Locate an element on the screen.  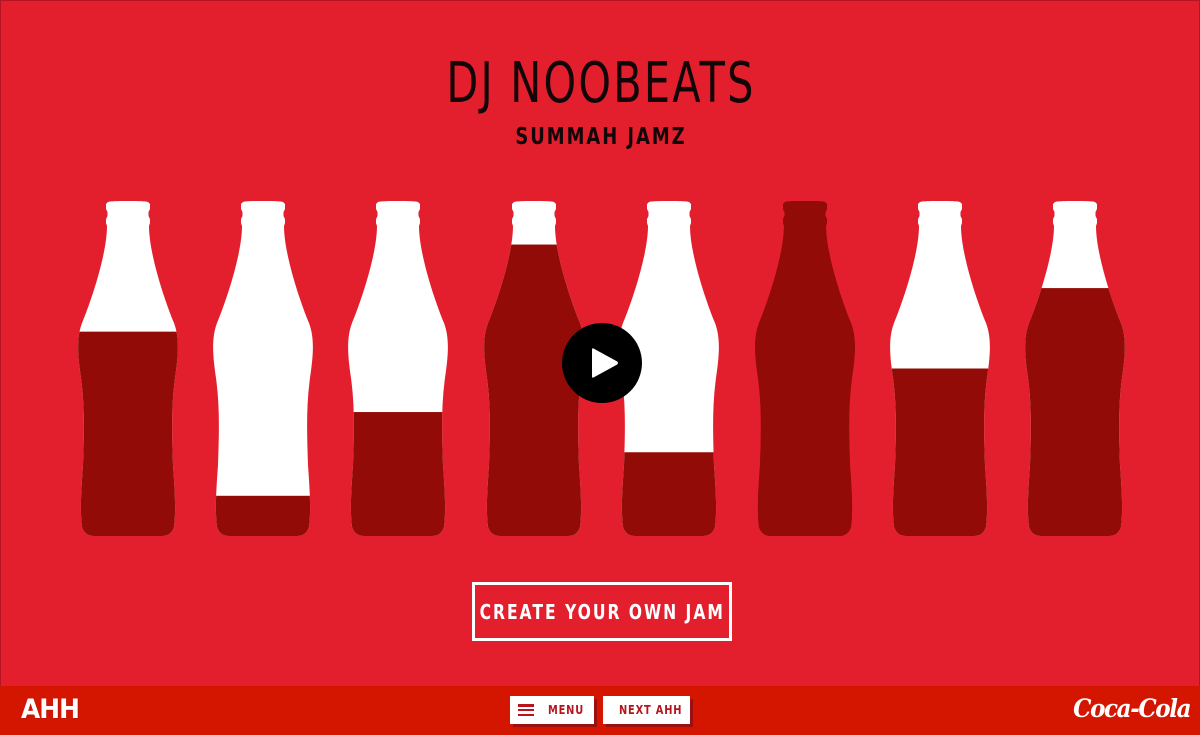
ahh-logo: AHH is located at coordinates (50, 710).